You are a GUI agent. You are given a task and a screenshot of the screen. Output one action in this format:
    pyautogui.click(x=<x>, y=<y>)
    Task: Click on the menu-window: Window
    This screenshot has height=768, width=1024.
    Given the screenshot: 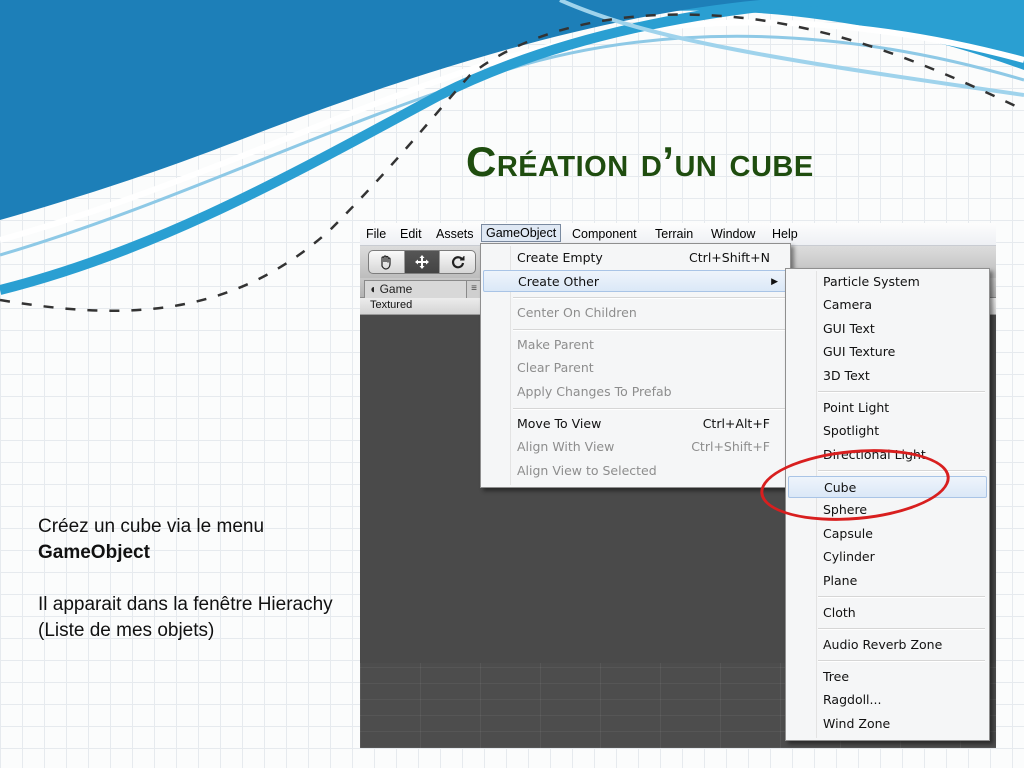 What is the action you would take?
    pyautogui.click(x=733, y=234)
    